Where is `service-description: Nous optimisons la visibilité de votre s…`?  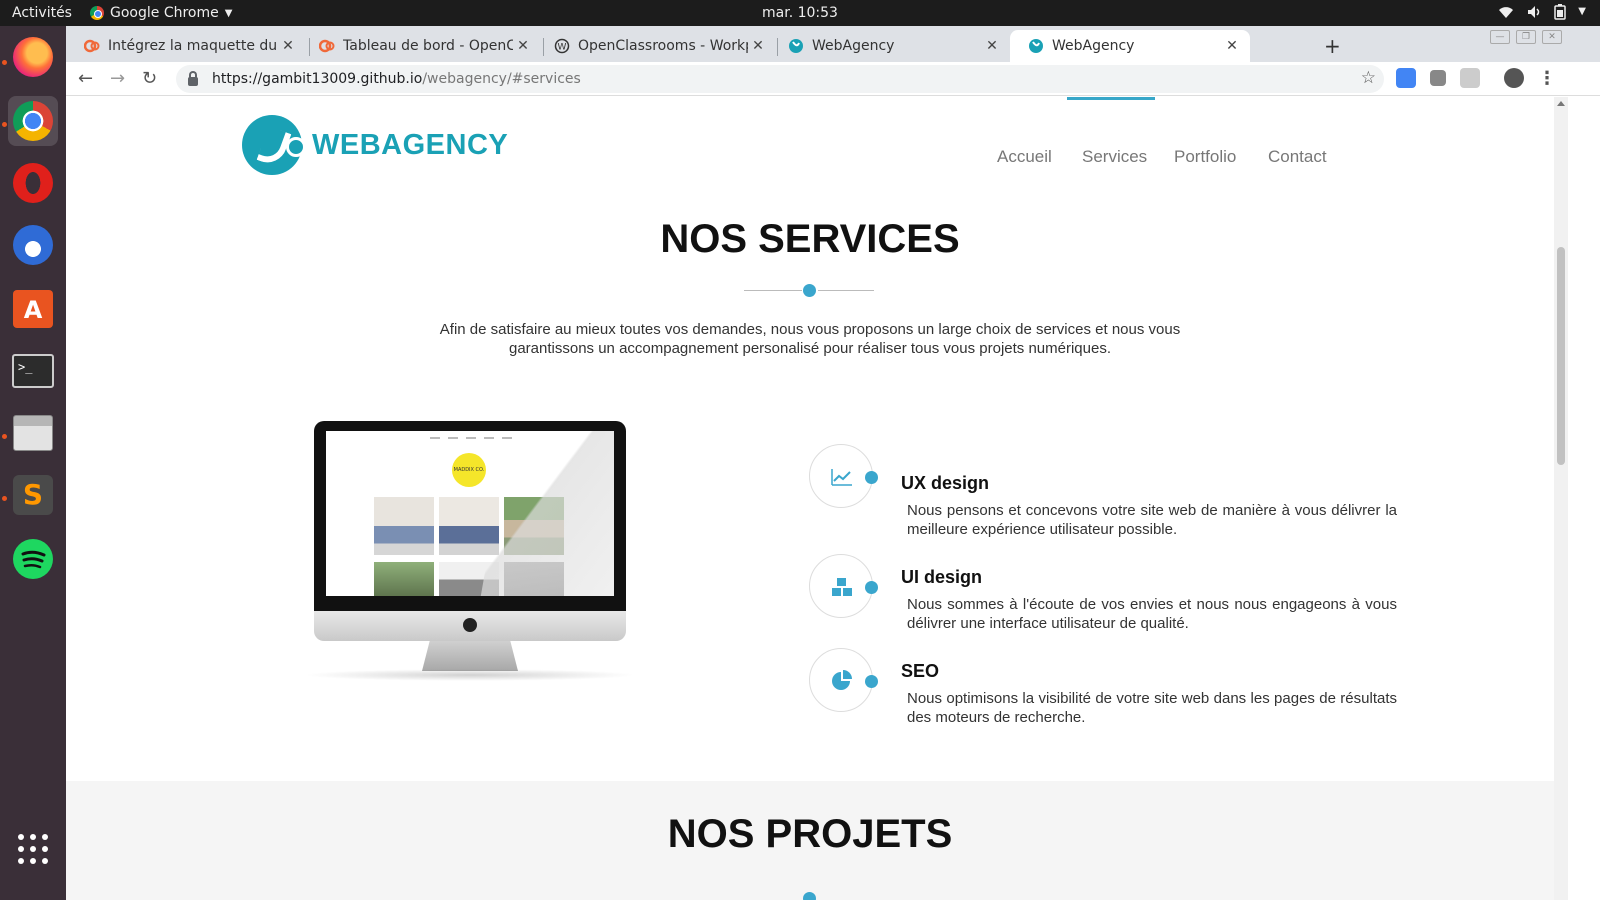
service-description: Nous optimisons la visibilité de votre s… is located at coordinates (1152, 708).